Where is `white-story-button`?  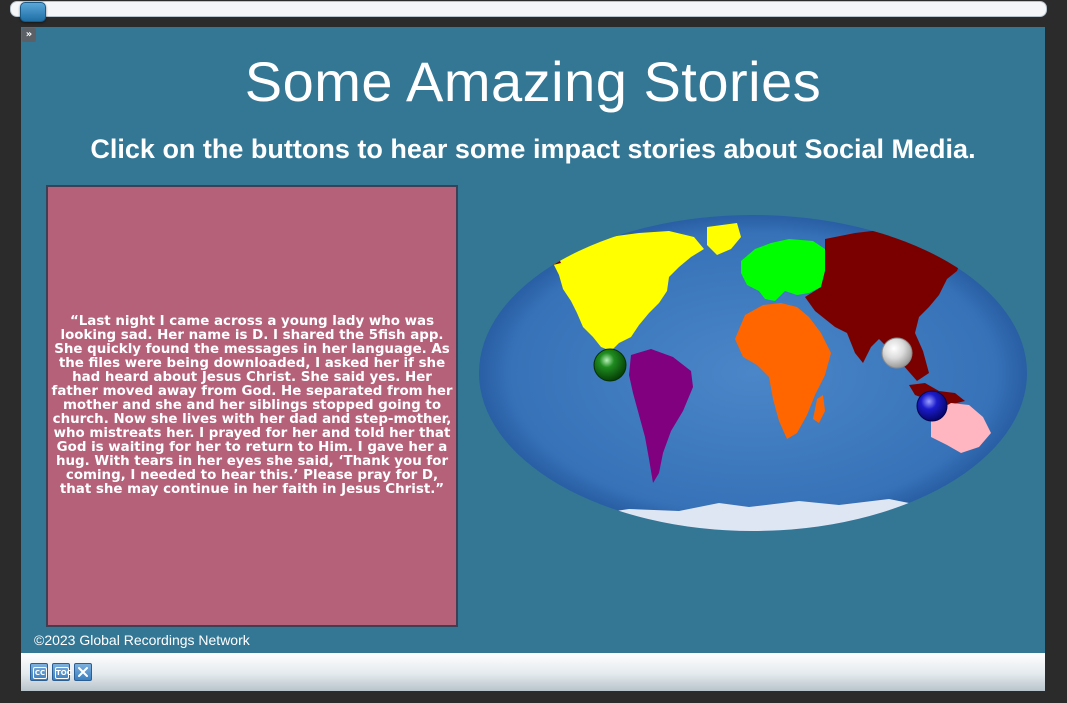
white-story-button is located at coordinates (897, 353).